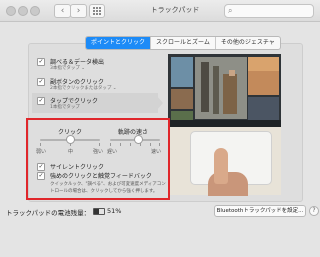 This screenshot has height=257, width=320. What do you see at coordinates (48, 213) in the screenshot?
I see `battery-label: トラックパッドの電池残量：` at bounding box center [48, 213].